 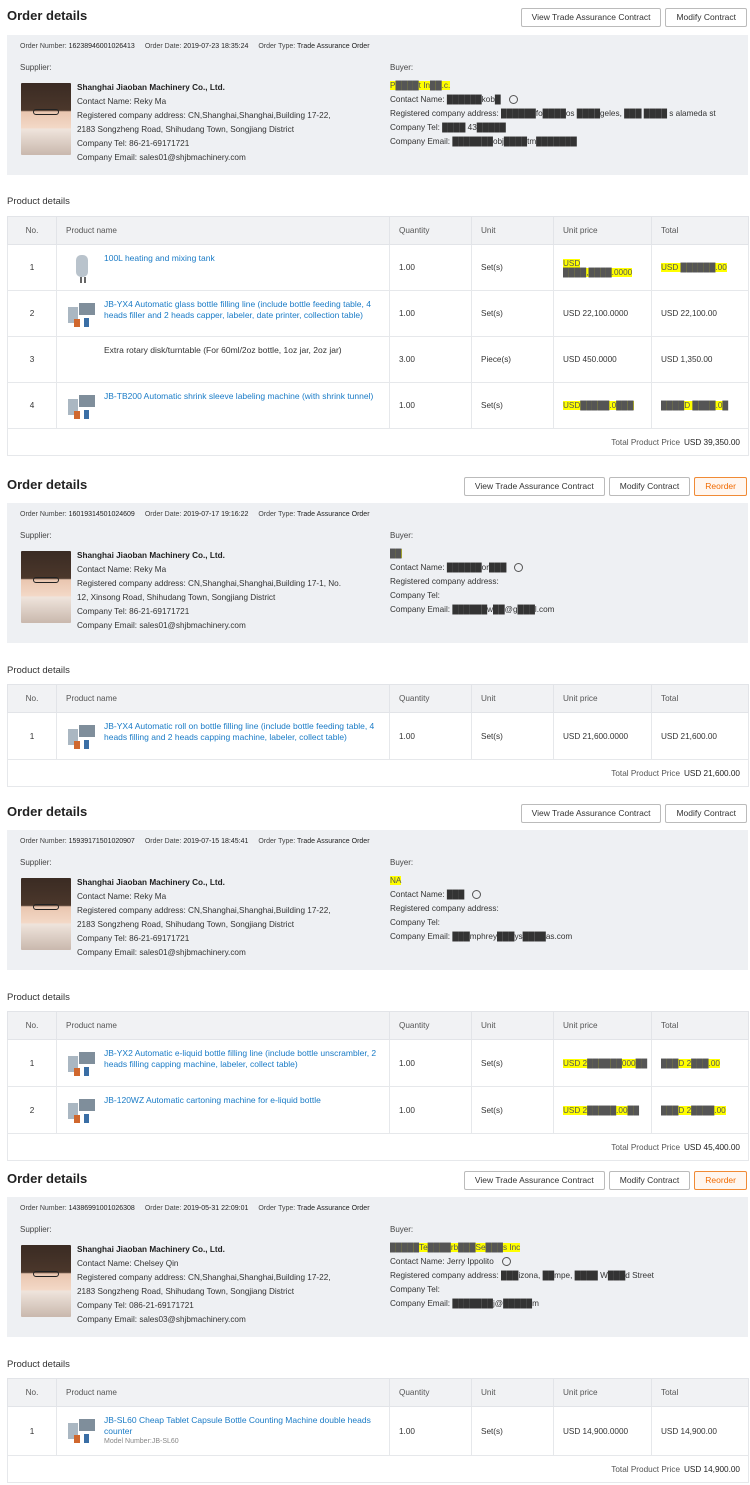 What do you see at coordinates (700, 359) in the screenshot?
I see `total-cell: USD 1,350.00` at bounding box center [700, 359].